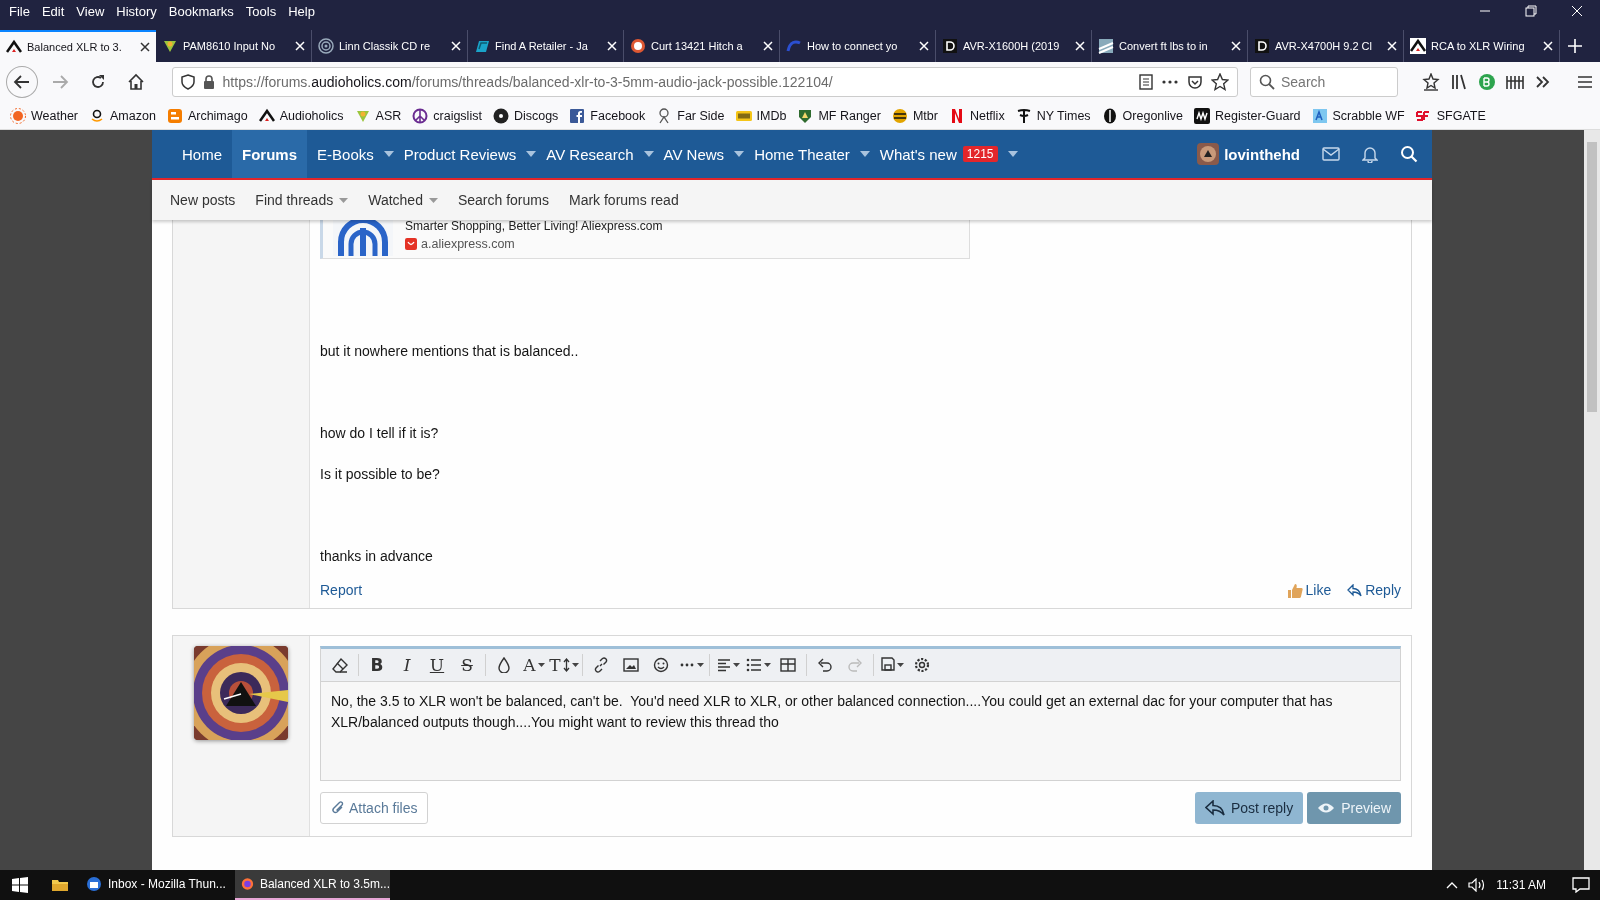  I want to click on nav-tab: E-Books, so click(345, 154).